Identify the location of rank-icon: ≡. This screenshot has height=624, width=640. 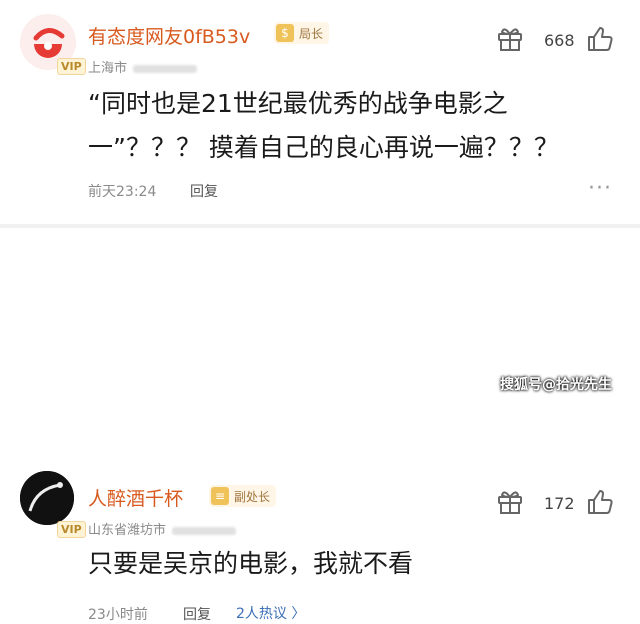
(220, 496).